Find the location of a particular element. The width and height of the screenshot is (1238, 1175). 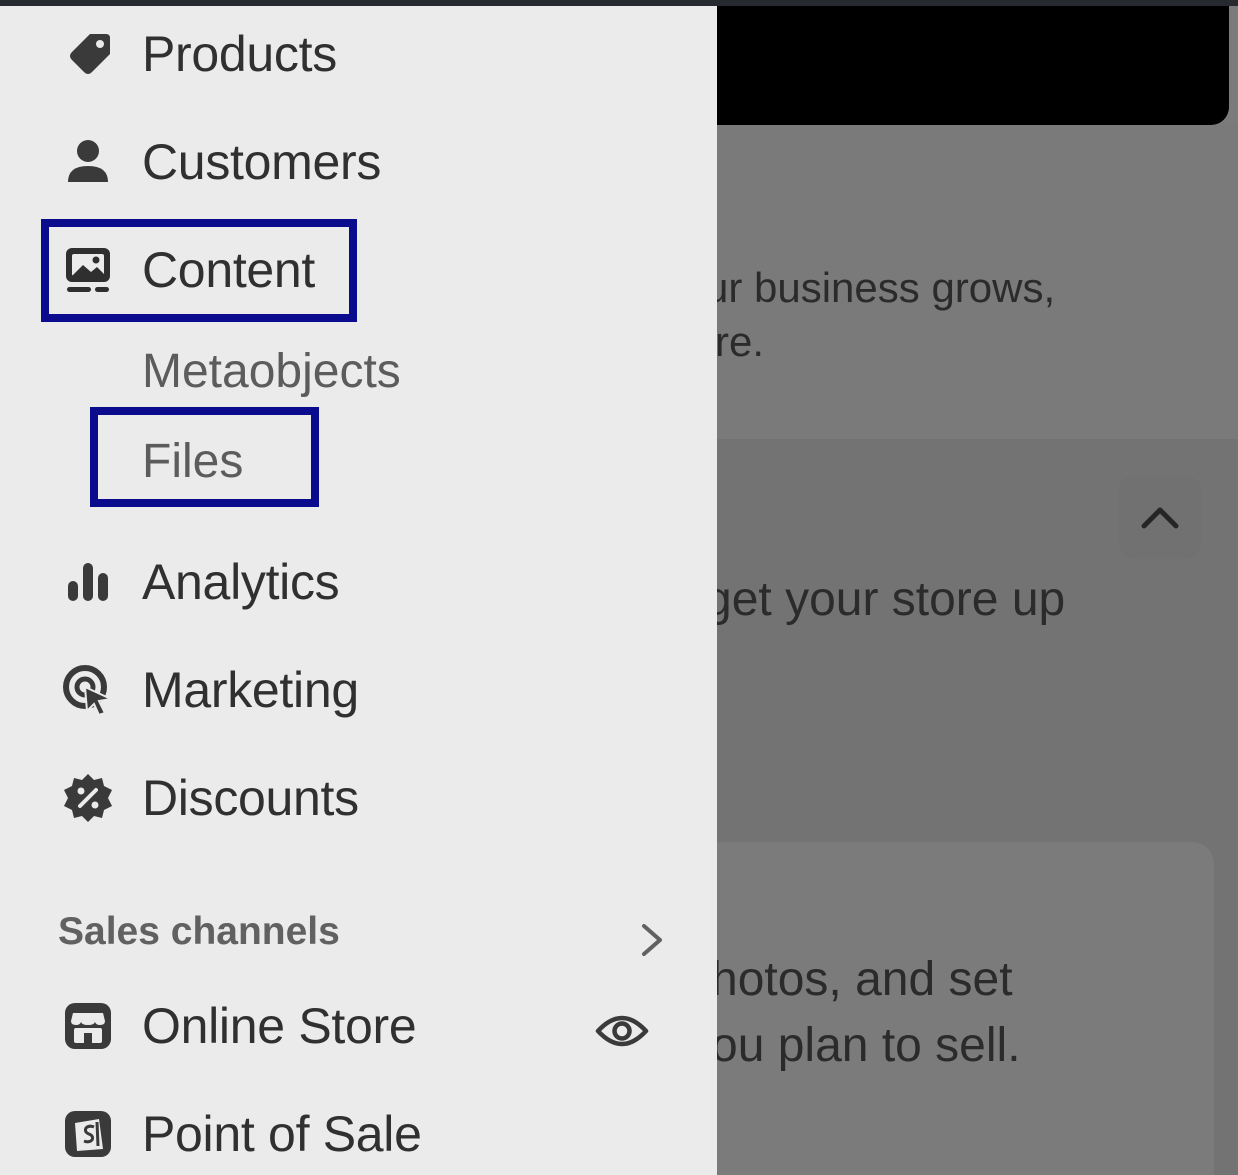

nav-label: Marketing is located at coordinates (250, 690).